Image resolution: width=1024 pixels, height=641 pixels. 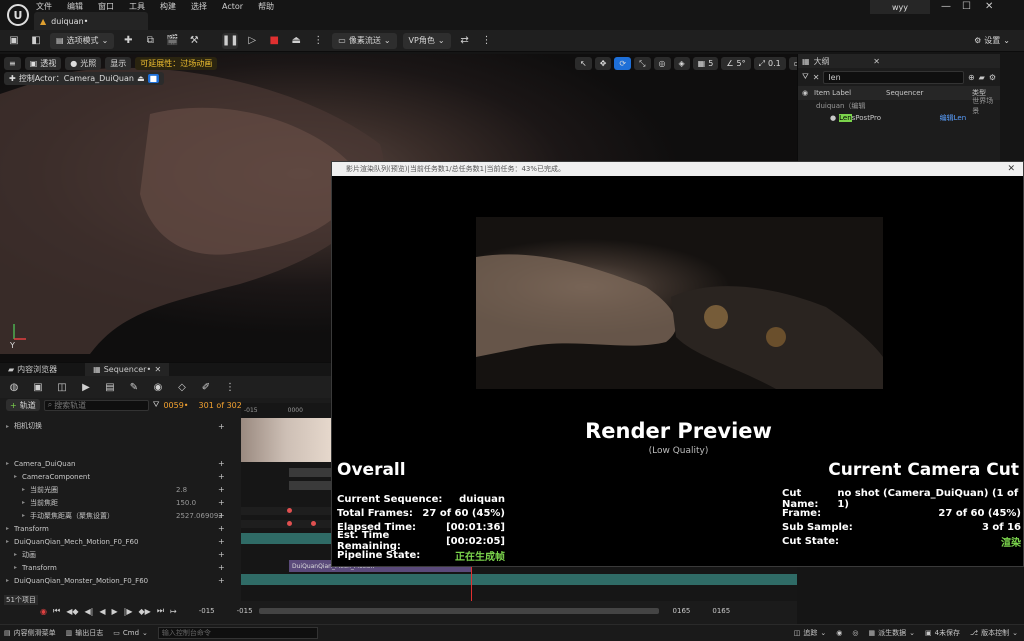 I want to click on content-icon: ◧, so click(x=36, y=41).